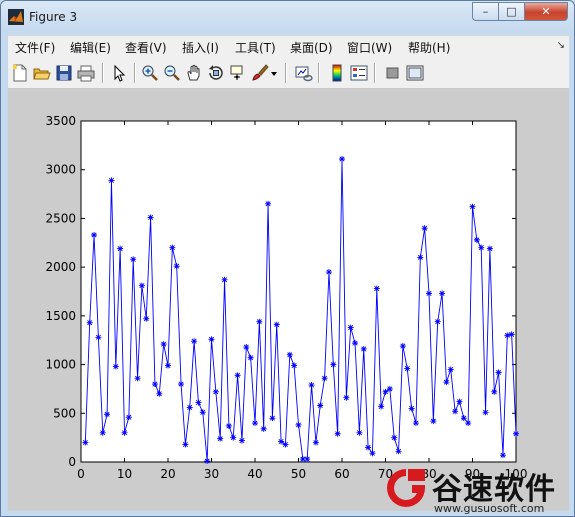 The height and width of the screenshot is (517, 575). I want to click on menu-file: 文件(F), so click(35, 47).